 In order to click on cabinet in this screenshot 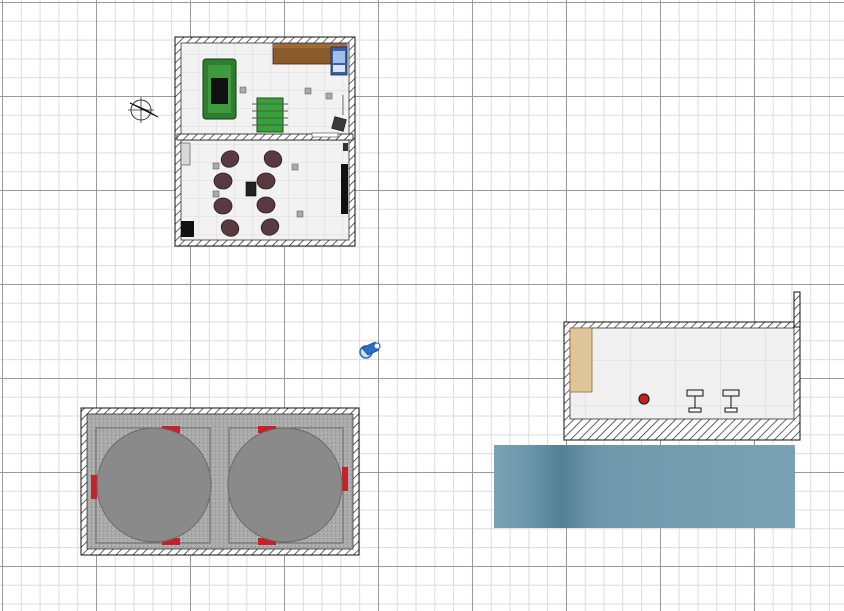, I will do `click(581, 360)`.